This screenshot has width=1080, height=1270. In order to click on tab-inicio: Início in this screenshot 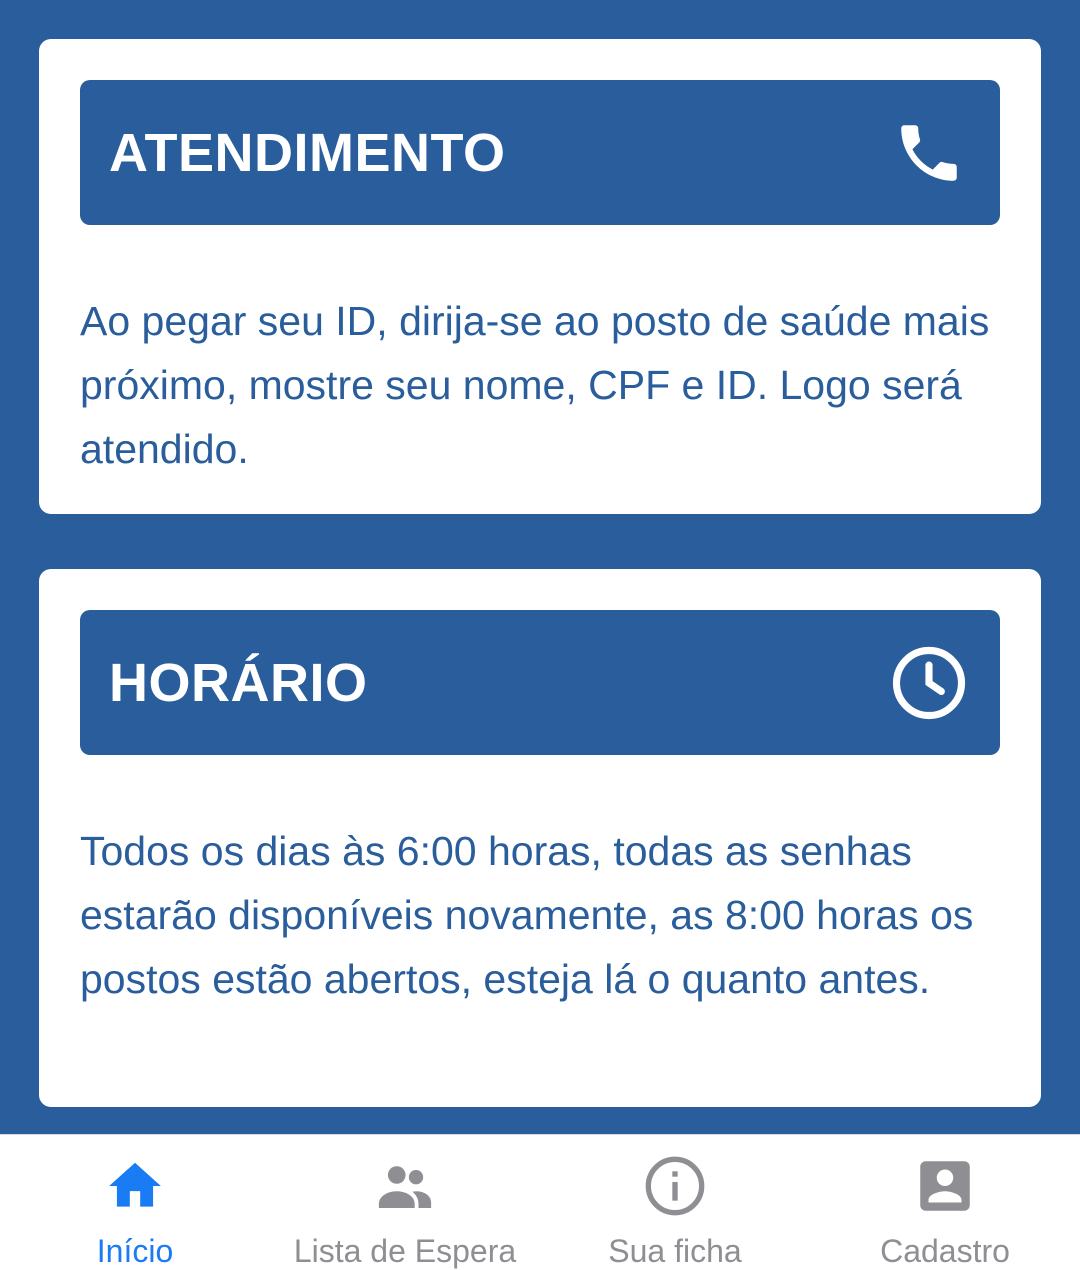, I will do `click(135, 1202)`.